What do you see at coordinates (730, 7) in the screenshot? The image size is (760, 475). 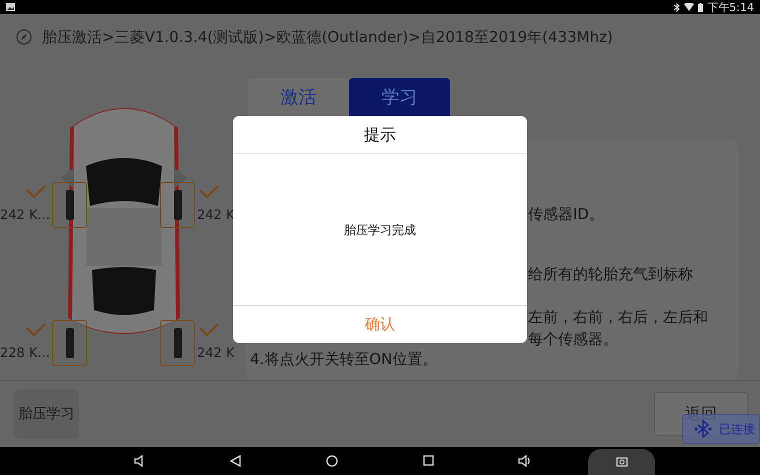 I see `clock: 下午5:14` at bounding box center [730, 7].